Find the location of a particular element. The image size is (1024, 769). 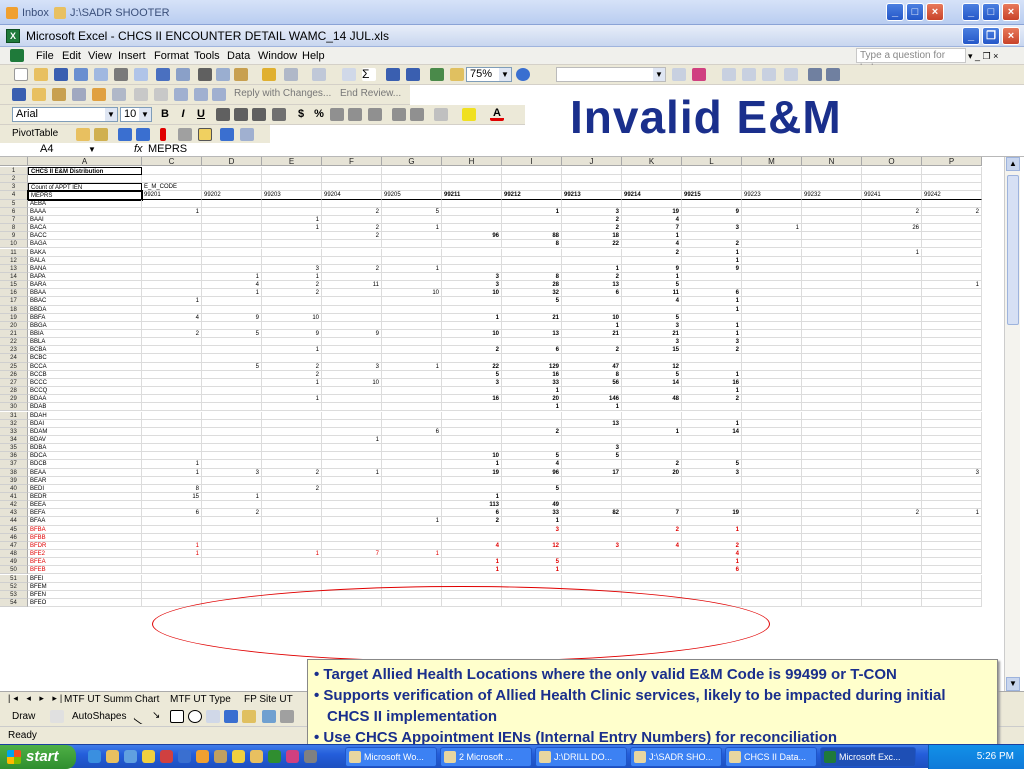

row-header: 48 is located at coordinates (14, 554).